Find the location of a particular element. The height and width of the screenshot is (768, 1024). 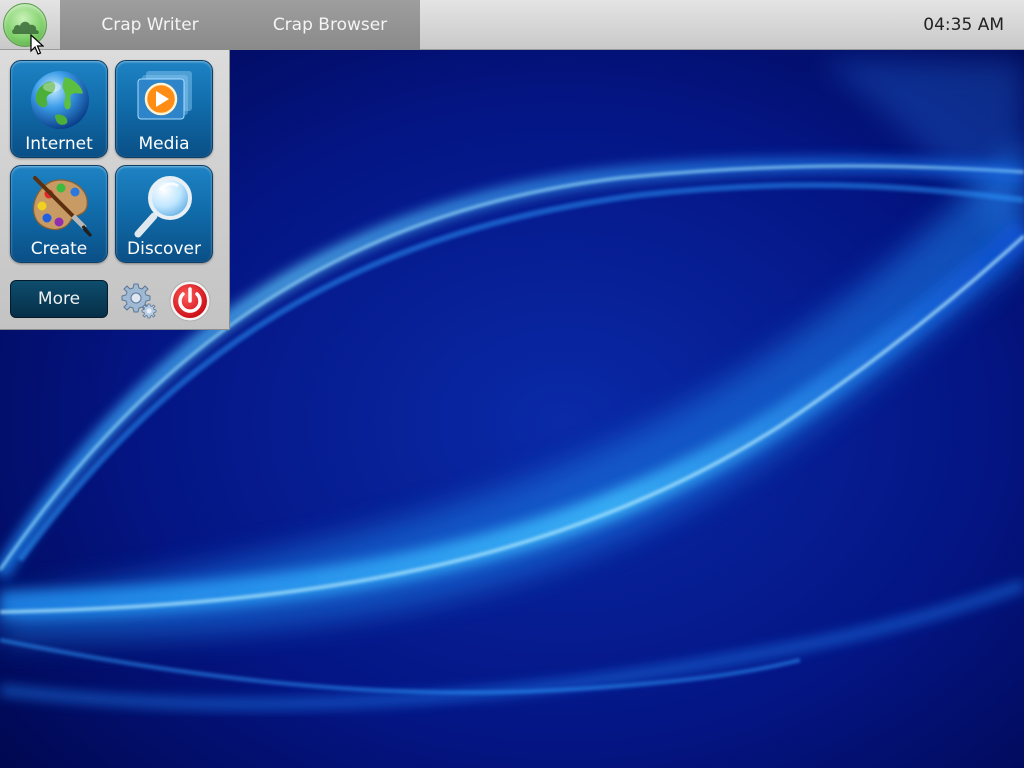

settings-button is located at coordinates (138, 300).